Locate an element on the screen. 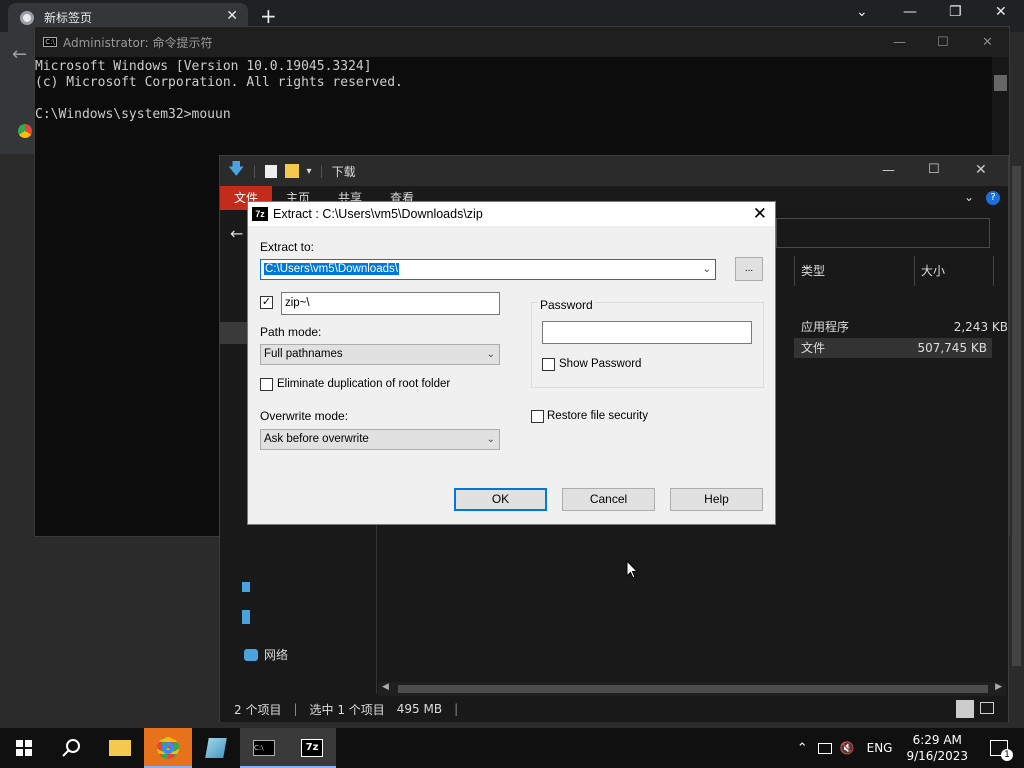 The image size is (1024, 768). show-hidden-icons-chevron-icon: ⌃ is located at coordinates (802, 748).